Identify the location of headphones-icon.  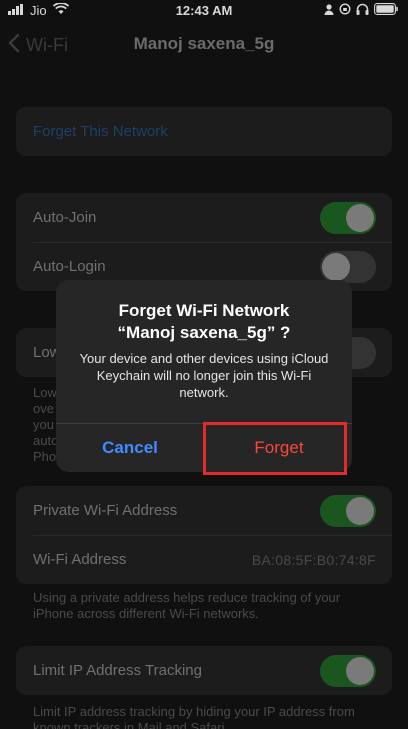
(362, 10).